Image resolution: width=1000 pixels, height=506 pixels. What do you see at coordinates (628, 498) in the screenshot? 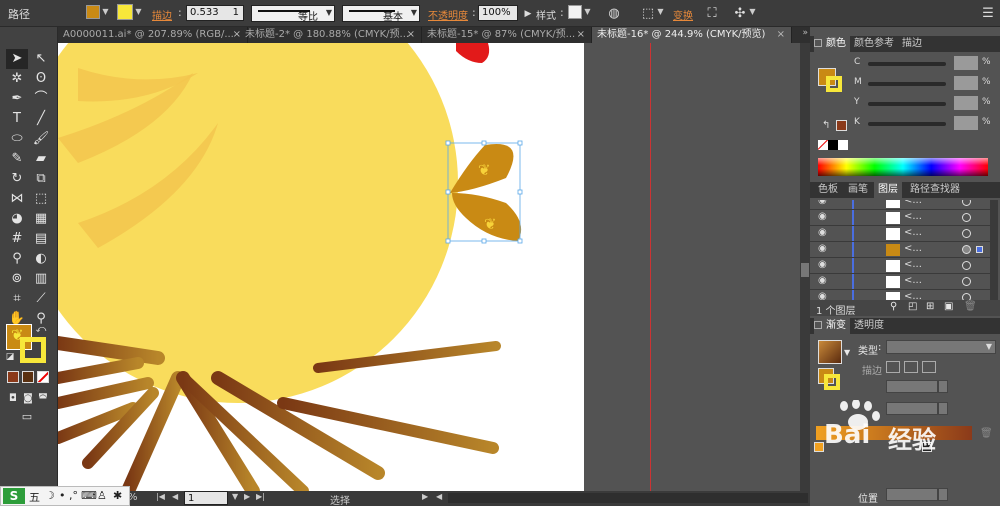
I see `canvas-horizontal-scrollbar` at bounding box center [628, 498].